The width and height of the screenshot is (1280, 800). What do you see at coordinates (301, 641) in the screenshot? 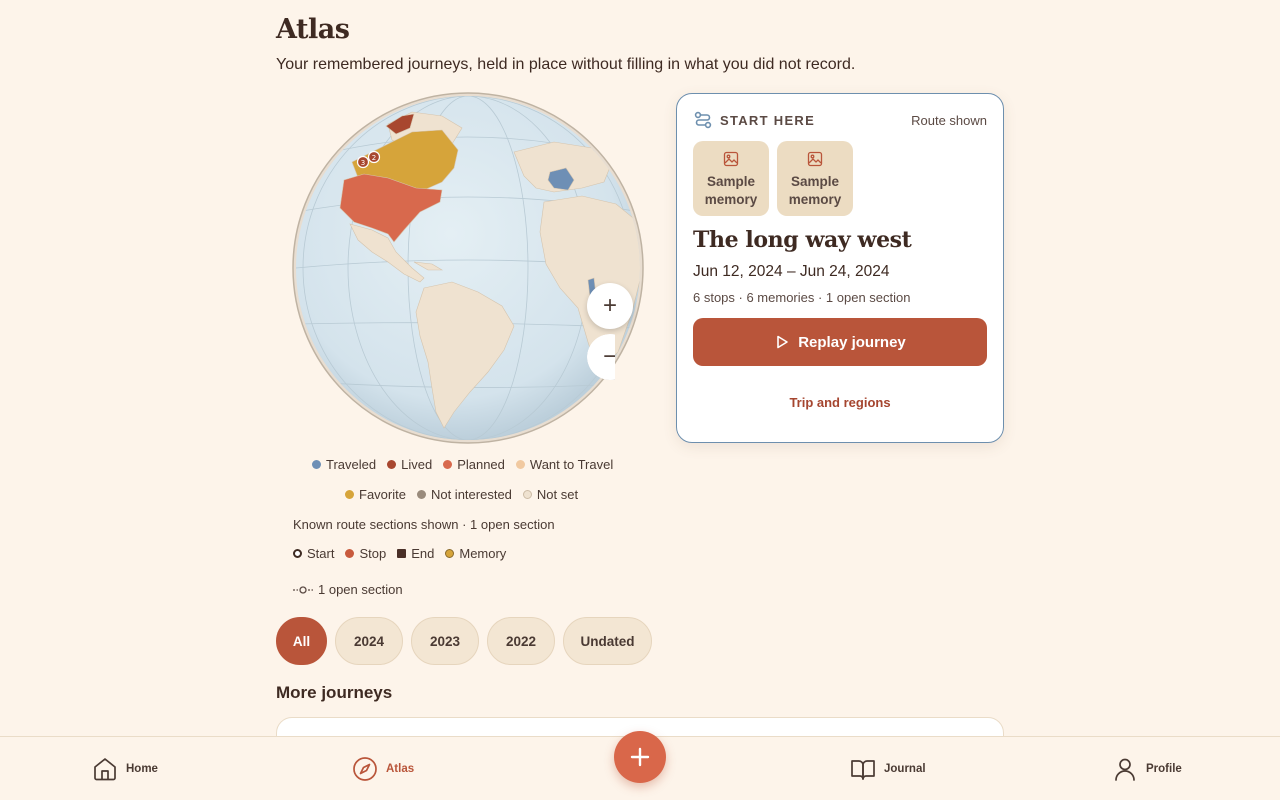
I see `filter-chip-all: All` at bounding box center [301, 641].